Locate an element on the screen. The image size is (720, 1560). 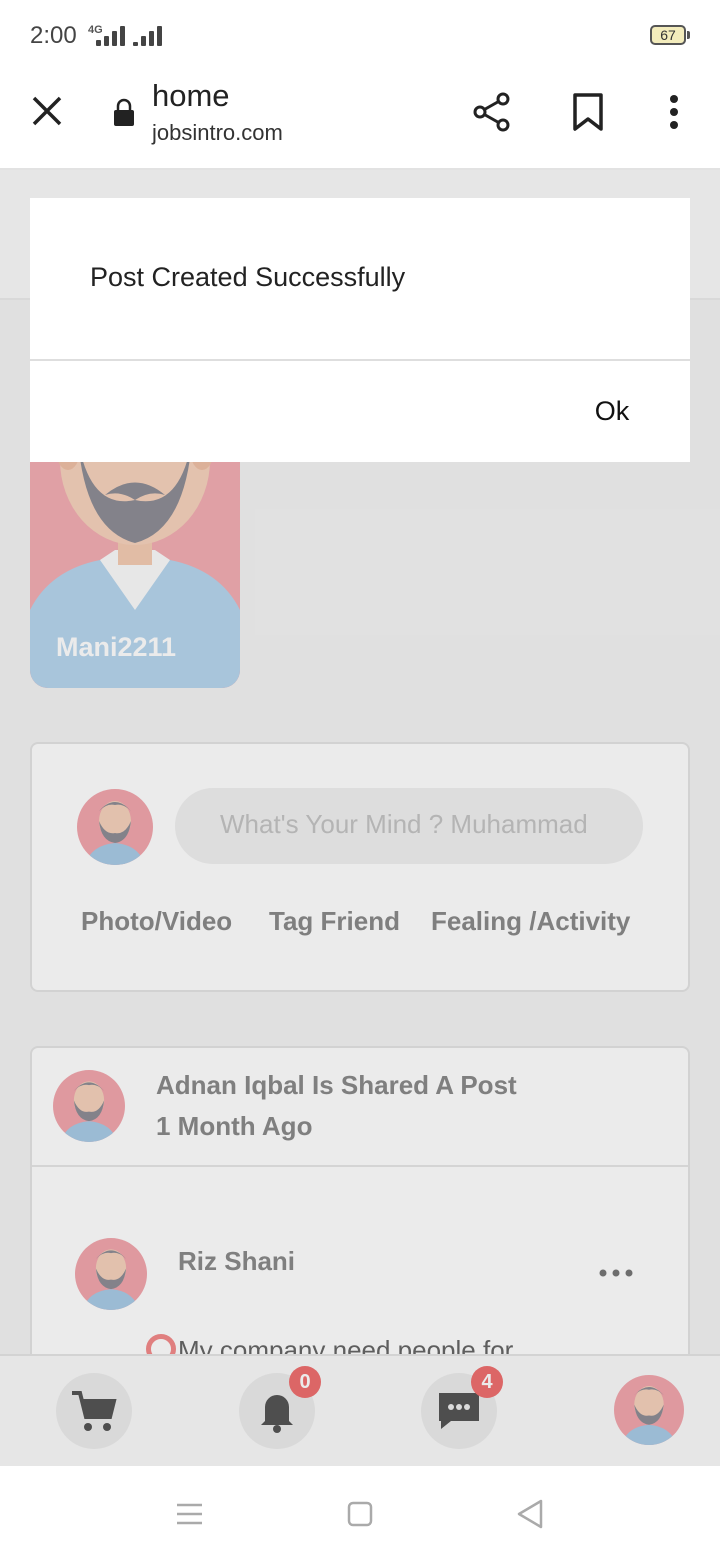
share-icon is located at coordinates (492, 114).